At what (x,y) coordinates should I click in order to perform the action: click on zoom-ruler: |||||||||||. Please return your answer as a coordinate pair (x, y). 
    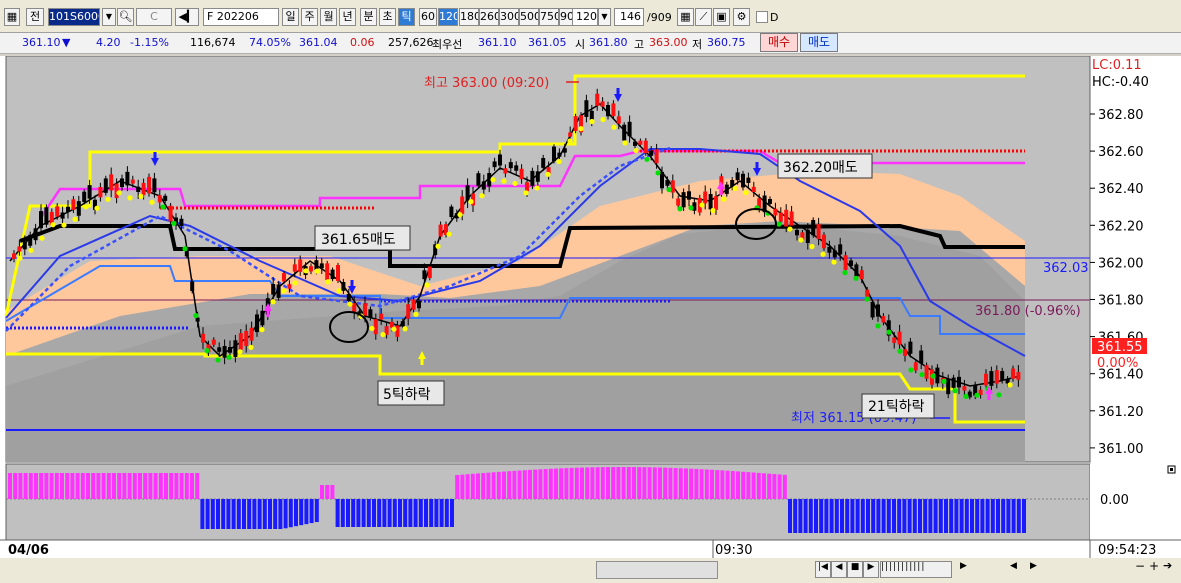
    Looking at the image, I should click on (916, 569).